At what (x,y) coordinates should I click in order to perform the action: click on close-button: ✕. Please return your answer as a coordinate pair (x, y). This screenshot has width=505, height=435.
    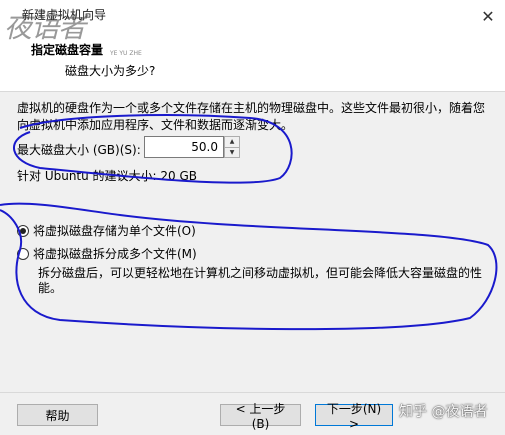
    Looking at the image, I should click on (488, 16).